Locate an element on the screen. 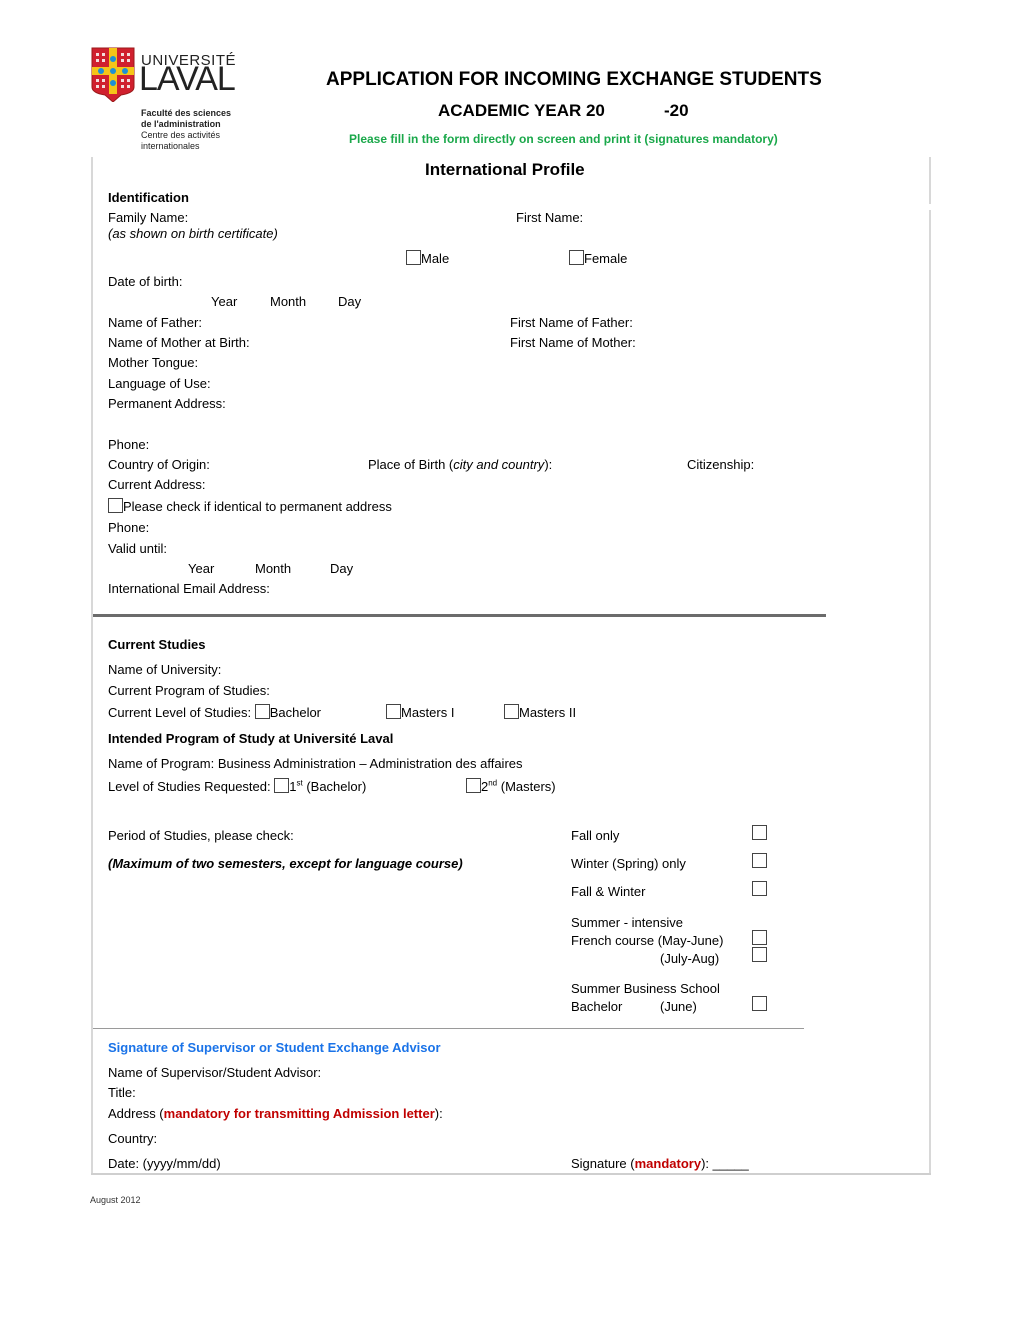  logo-faculty-2: de l'administration is located at coordinates (181, 124).